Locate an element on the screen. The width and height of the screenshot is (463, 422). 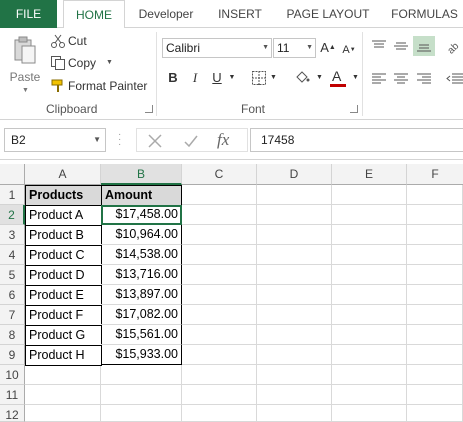
column-header-c: C is located at coordinates (219, 174).